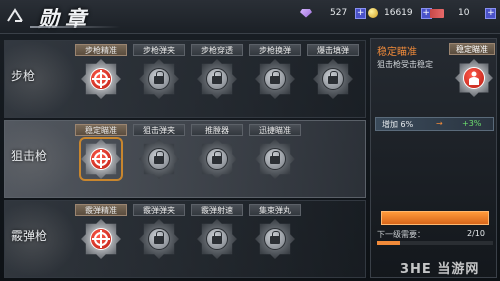 This screenshot has width=500, height=281. I want to click on detail-title: 稳定瞄准, so click(397, 52).